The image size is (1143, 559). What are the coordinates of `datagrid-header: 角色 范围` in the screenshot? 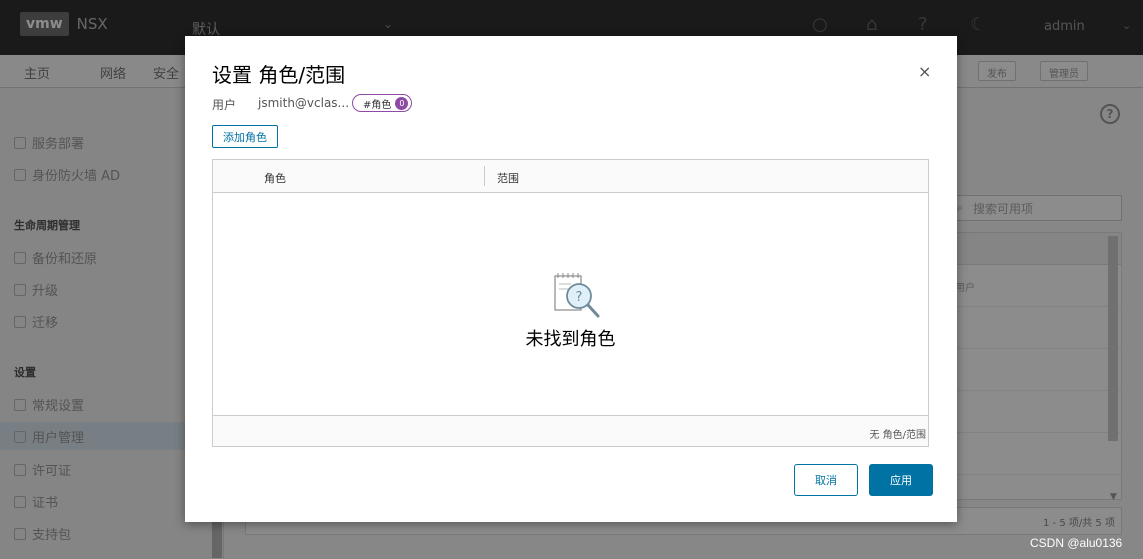 It's located at (570, 176).